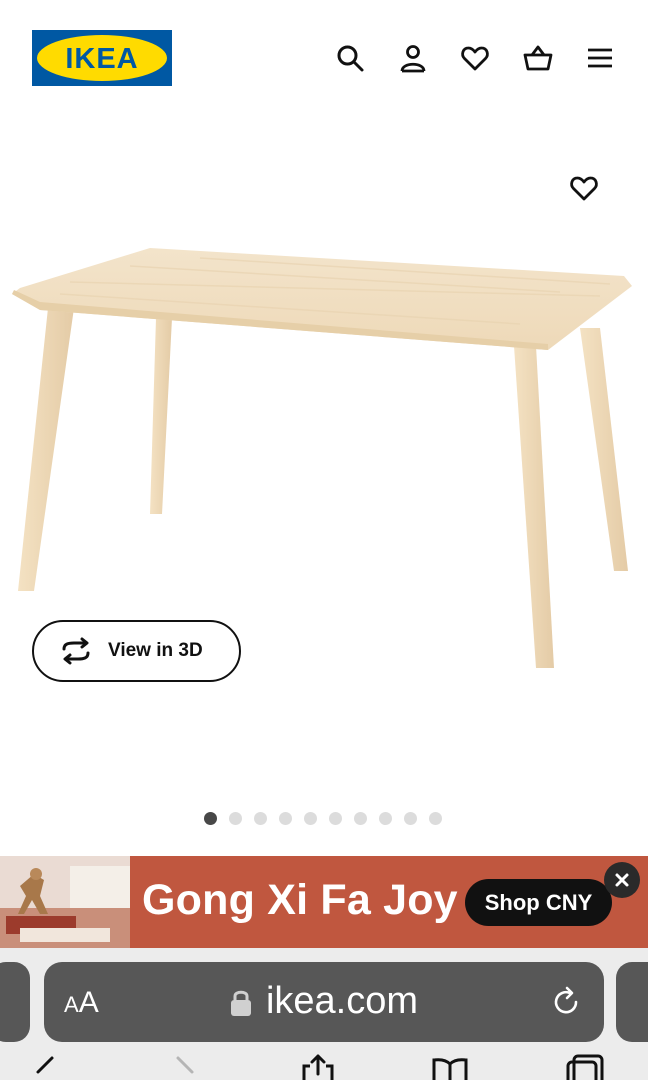  Describe the element at coordinates (188, 1066) in the screenshot. I see `forward-icon` at that location.